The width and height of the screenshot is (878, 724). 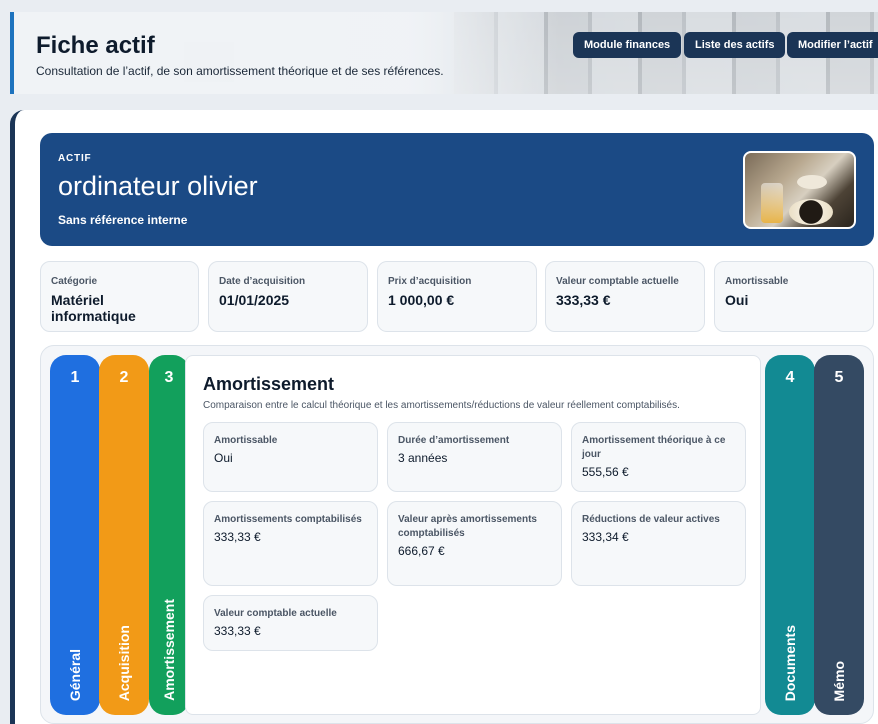 What do you see at coordinates (169, 535) in the screenshot?
I see `tab-amortissement: 3 Amortissement` at bounding box center [169, 535].